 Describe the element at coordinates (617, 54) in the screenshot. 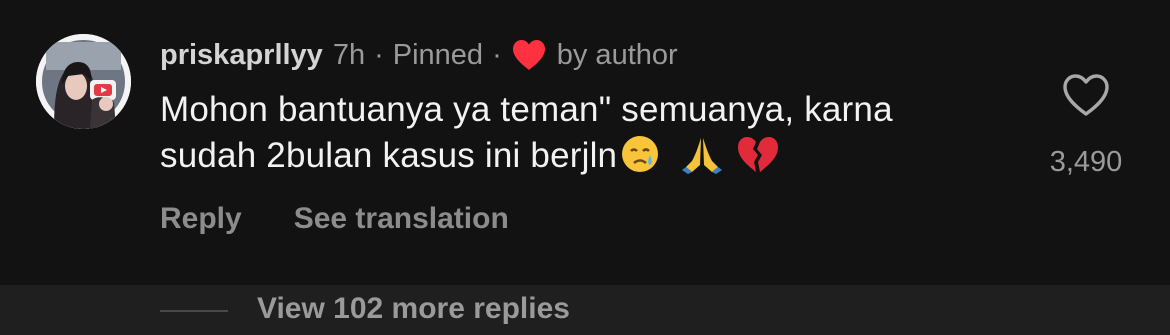

I see `liked-by-author-label: by author` at that location.